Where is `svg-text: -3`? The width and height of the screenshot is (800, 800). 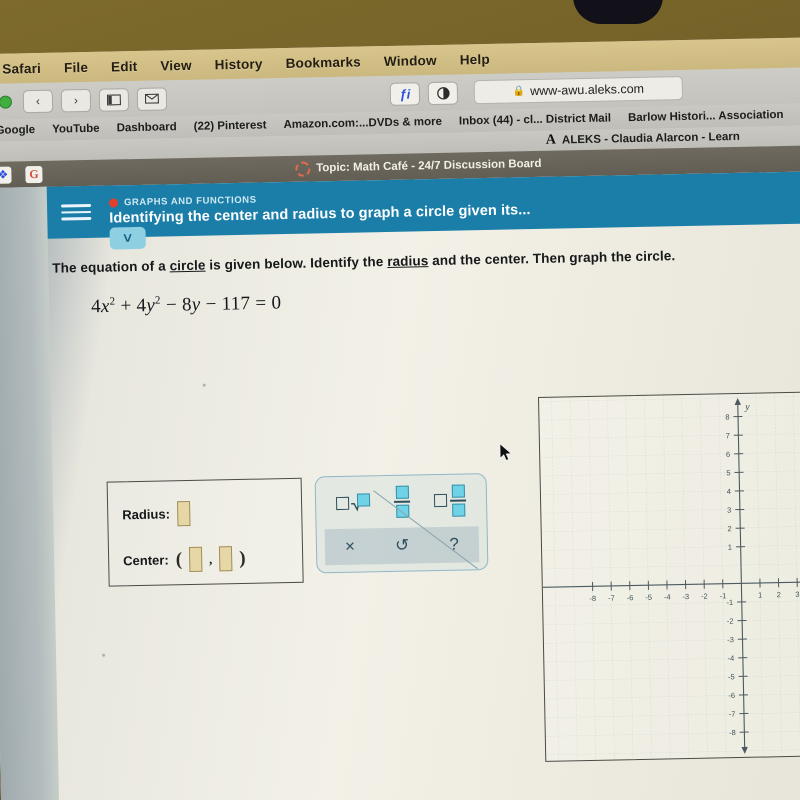
svg-text: -3 is located at coordinates (730, 639).